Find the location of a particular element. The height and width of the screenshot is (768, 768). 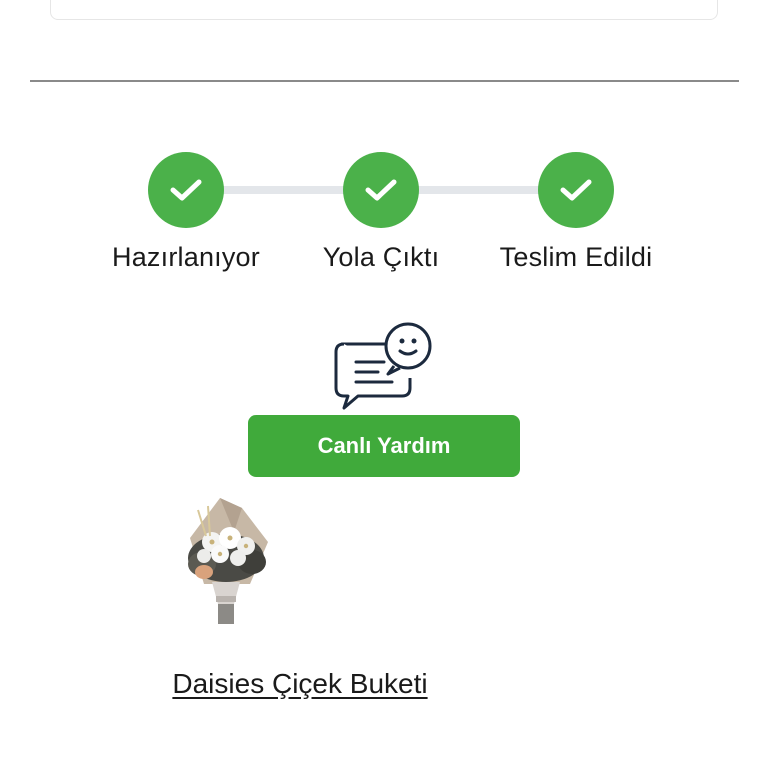

step-label-preparing: Hazırlanıyor is located at coordinates (186, 257).